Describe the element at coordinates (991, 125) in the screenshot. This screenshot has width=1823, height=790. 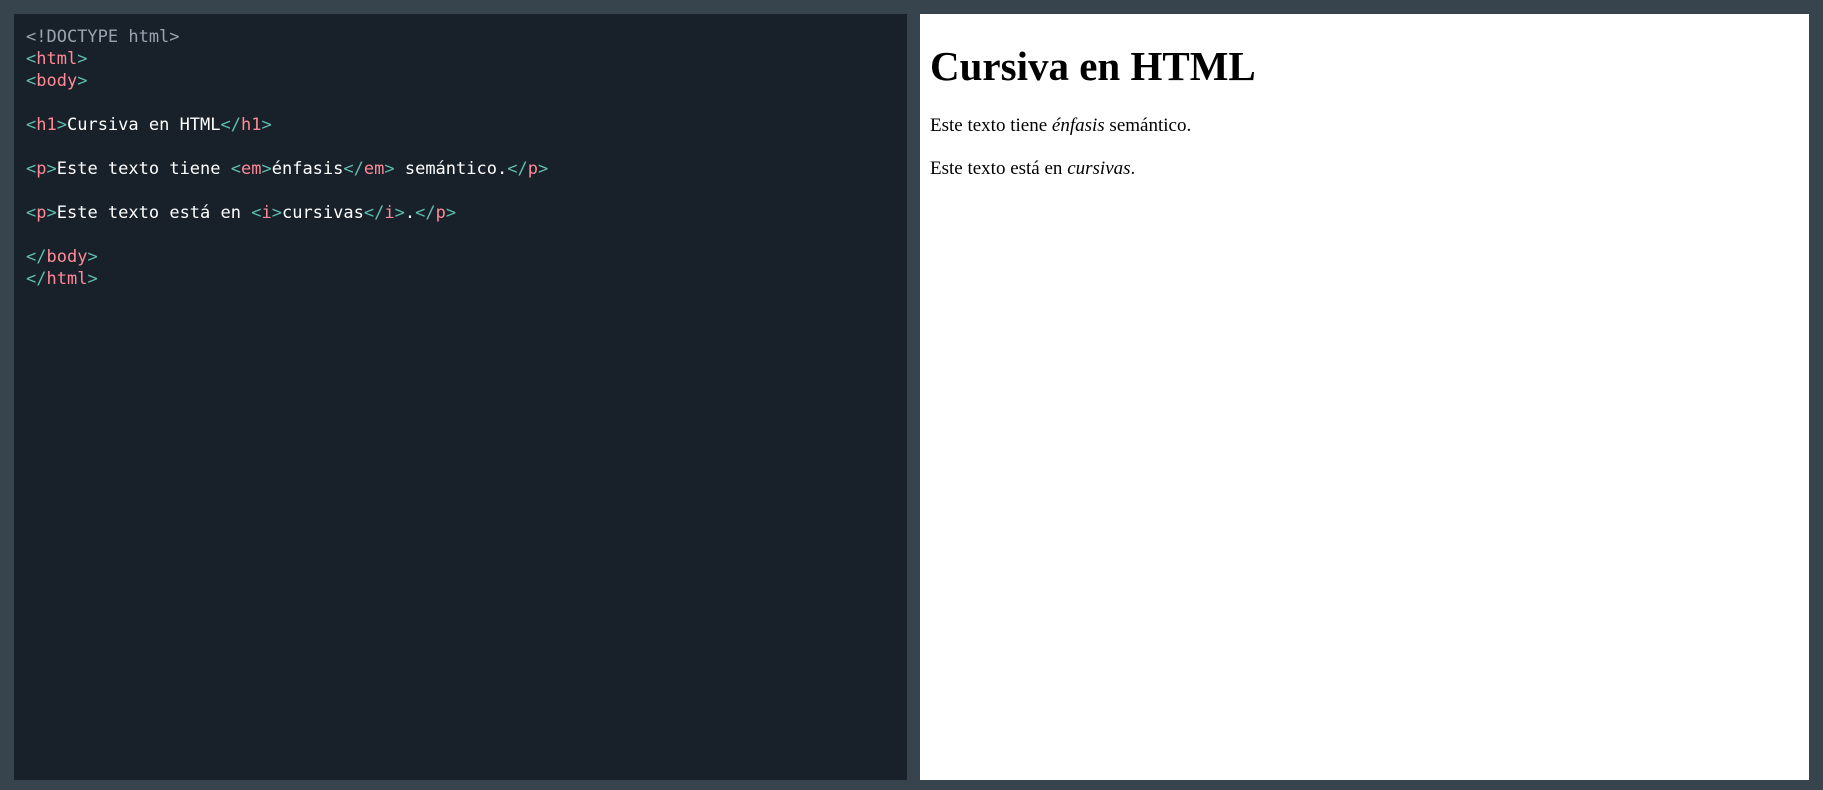
I see `preview-text: Este texto tiene` at that location.